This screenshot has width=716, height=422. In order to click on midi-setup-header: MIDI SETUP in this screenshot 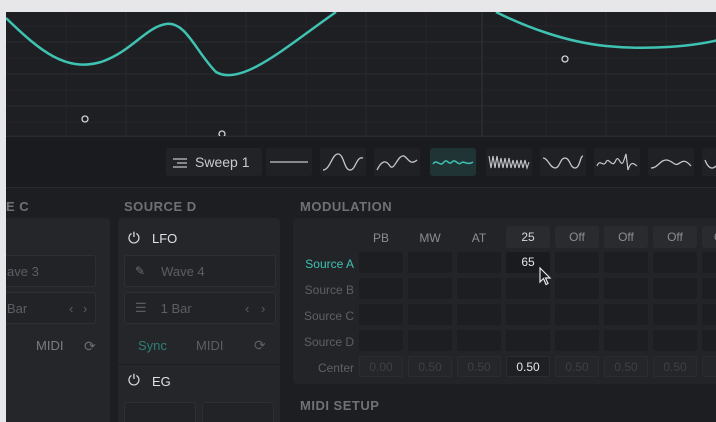, I will do `click(340, 405)`.